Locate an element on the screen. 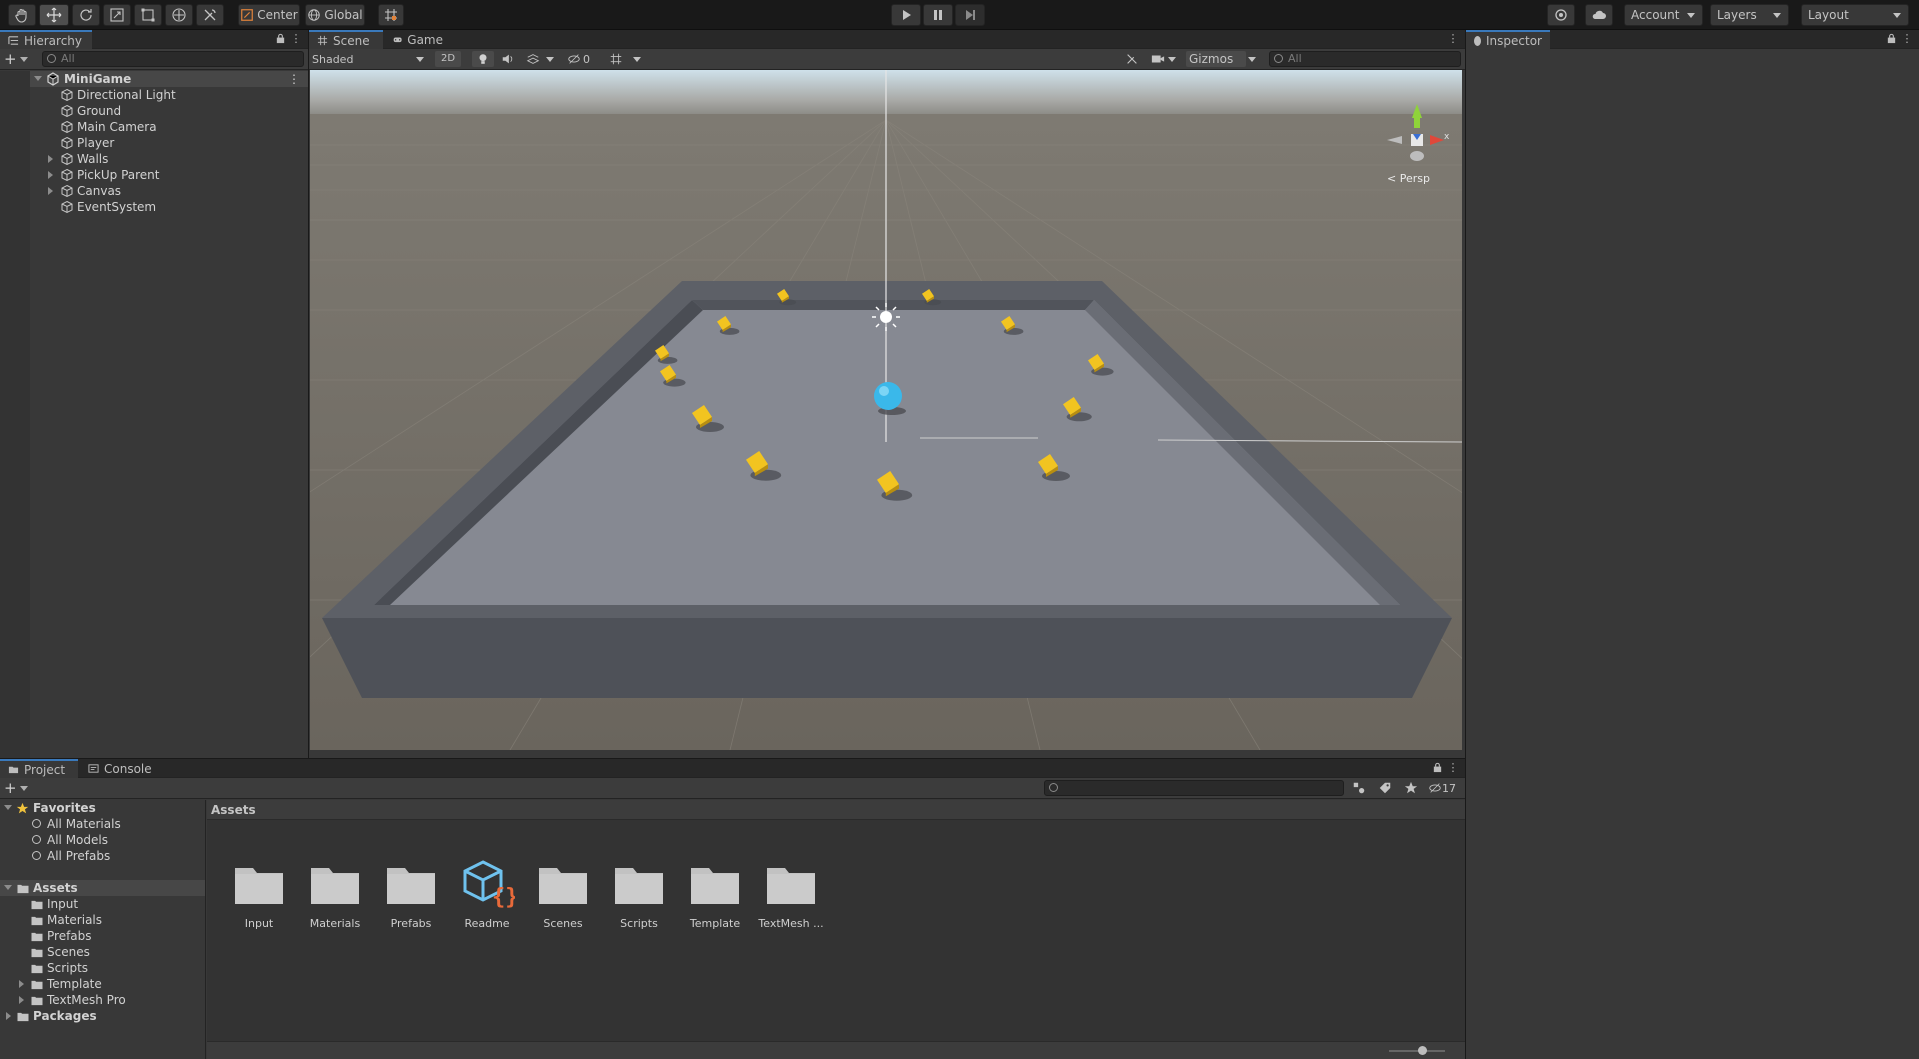 The width and height of the screenshot is (1919, 1059). scene-search-input: All is located at coordinates (1365, 59).